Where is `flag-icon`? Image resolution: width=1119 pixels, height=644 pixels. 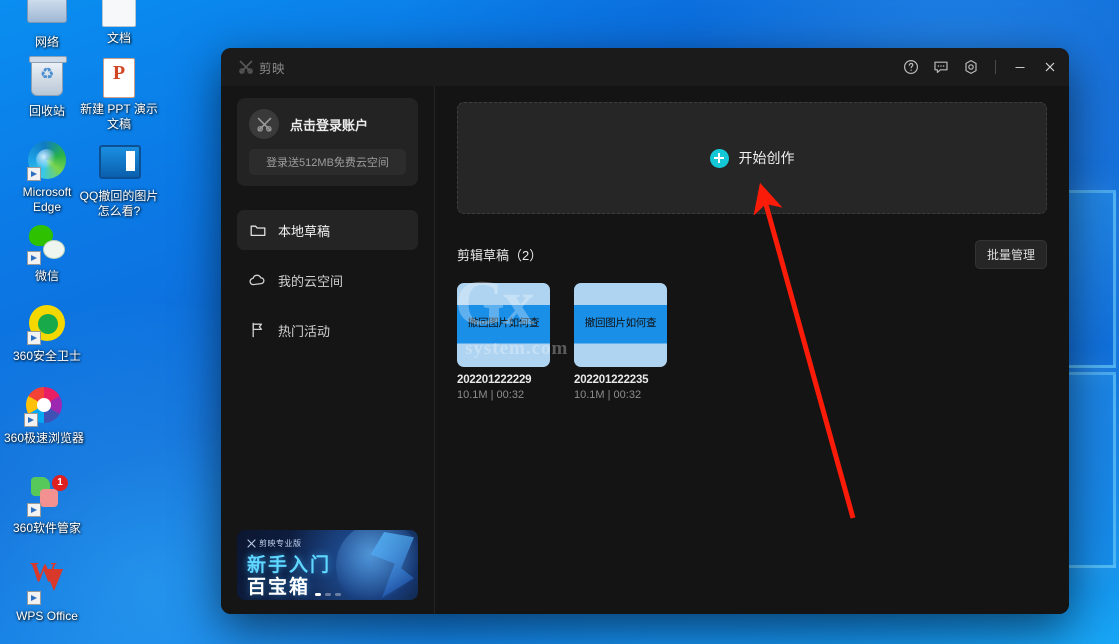
flag-icon is located at coordinates (257, 330).